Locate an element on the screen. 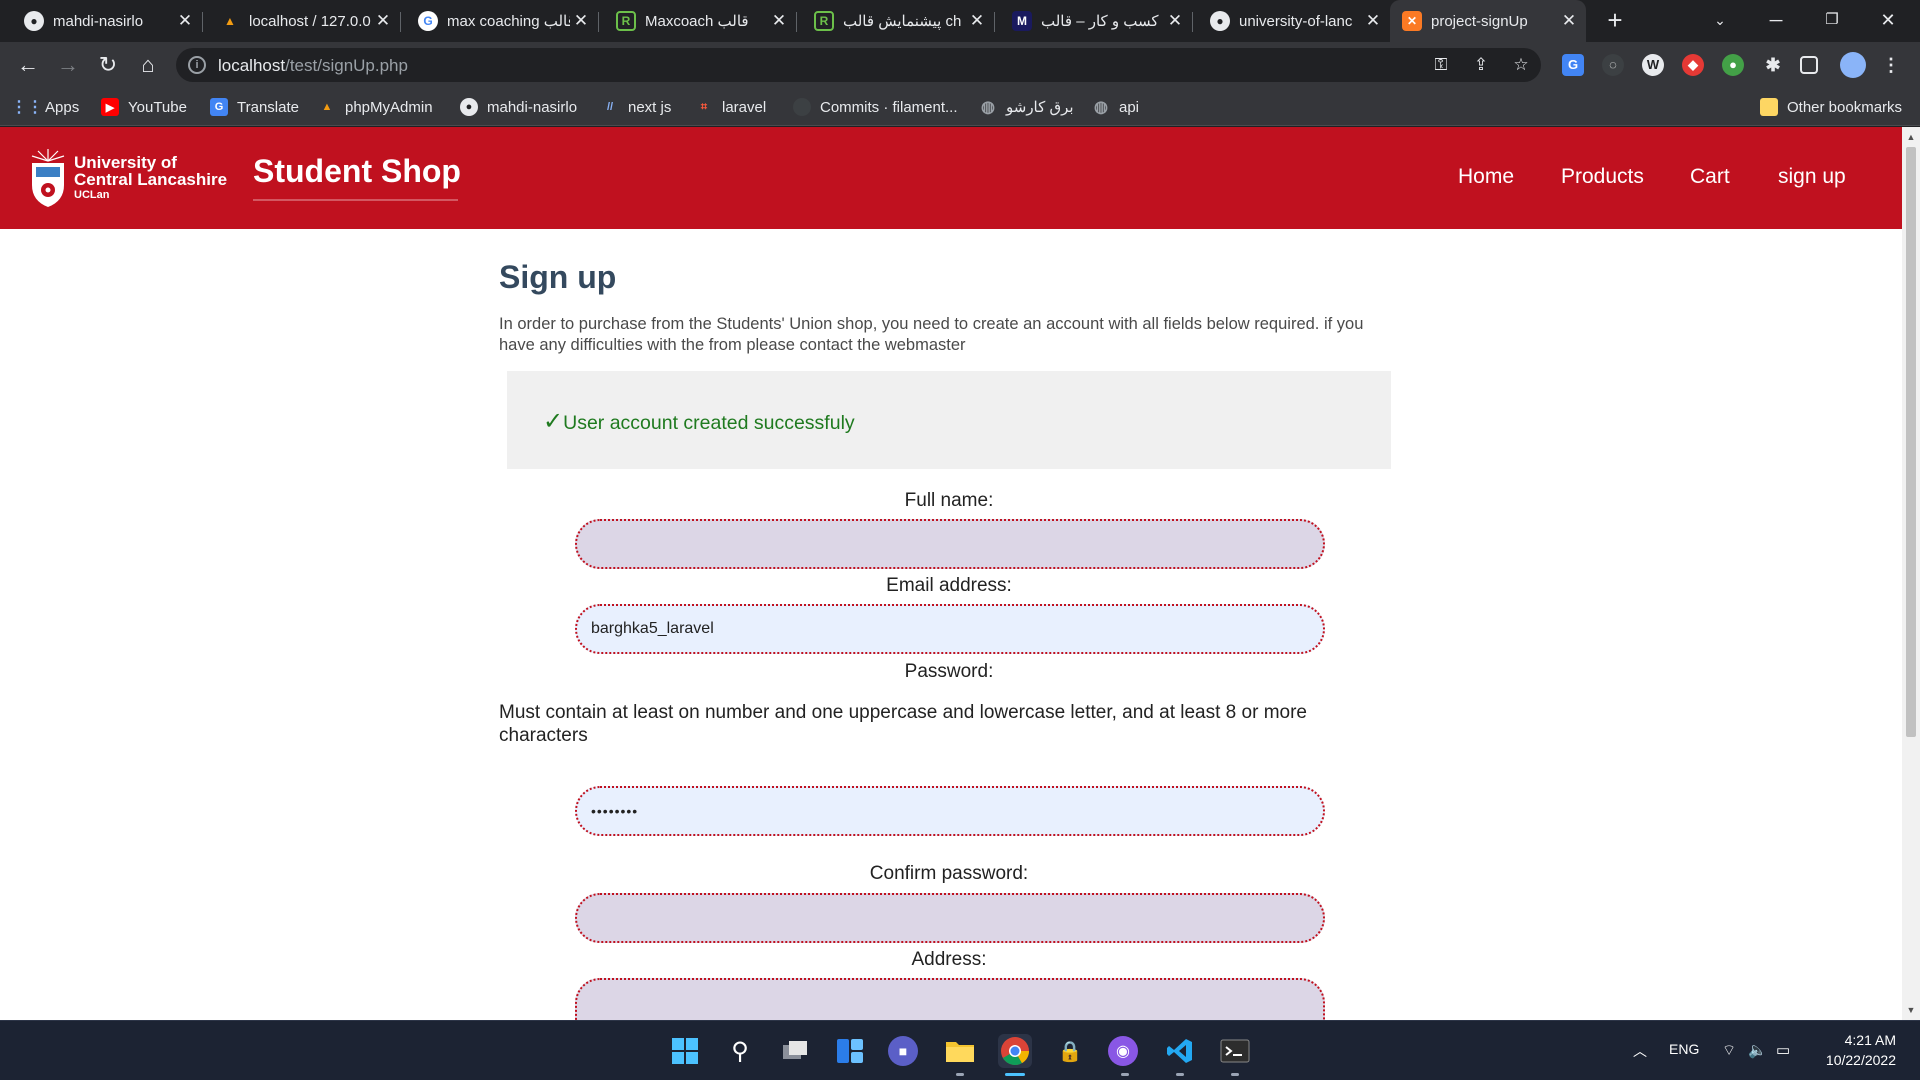 The image size is (1920, 1080). widgets-icon is located at coordinates (850, 1051).